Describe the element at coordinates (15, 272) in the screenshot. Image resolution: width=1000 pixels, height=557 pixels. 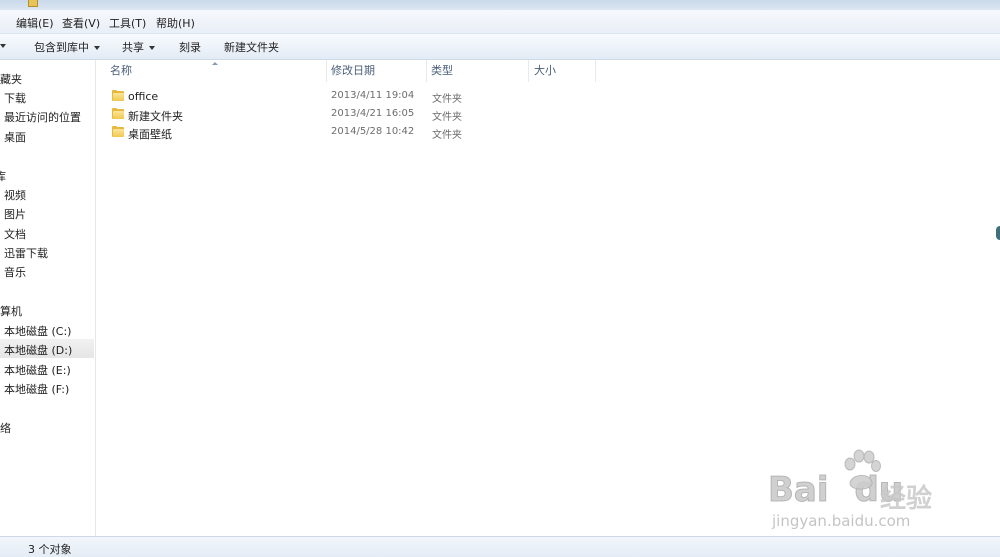
I see `nav-music: 音乐` at that location.